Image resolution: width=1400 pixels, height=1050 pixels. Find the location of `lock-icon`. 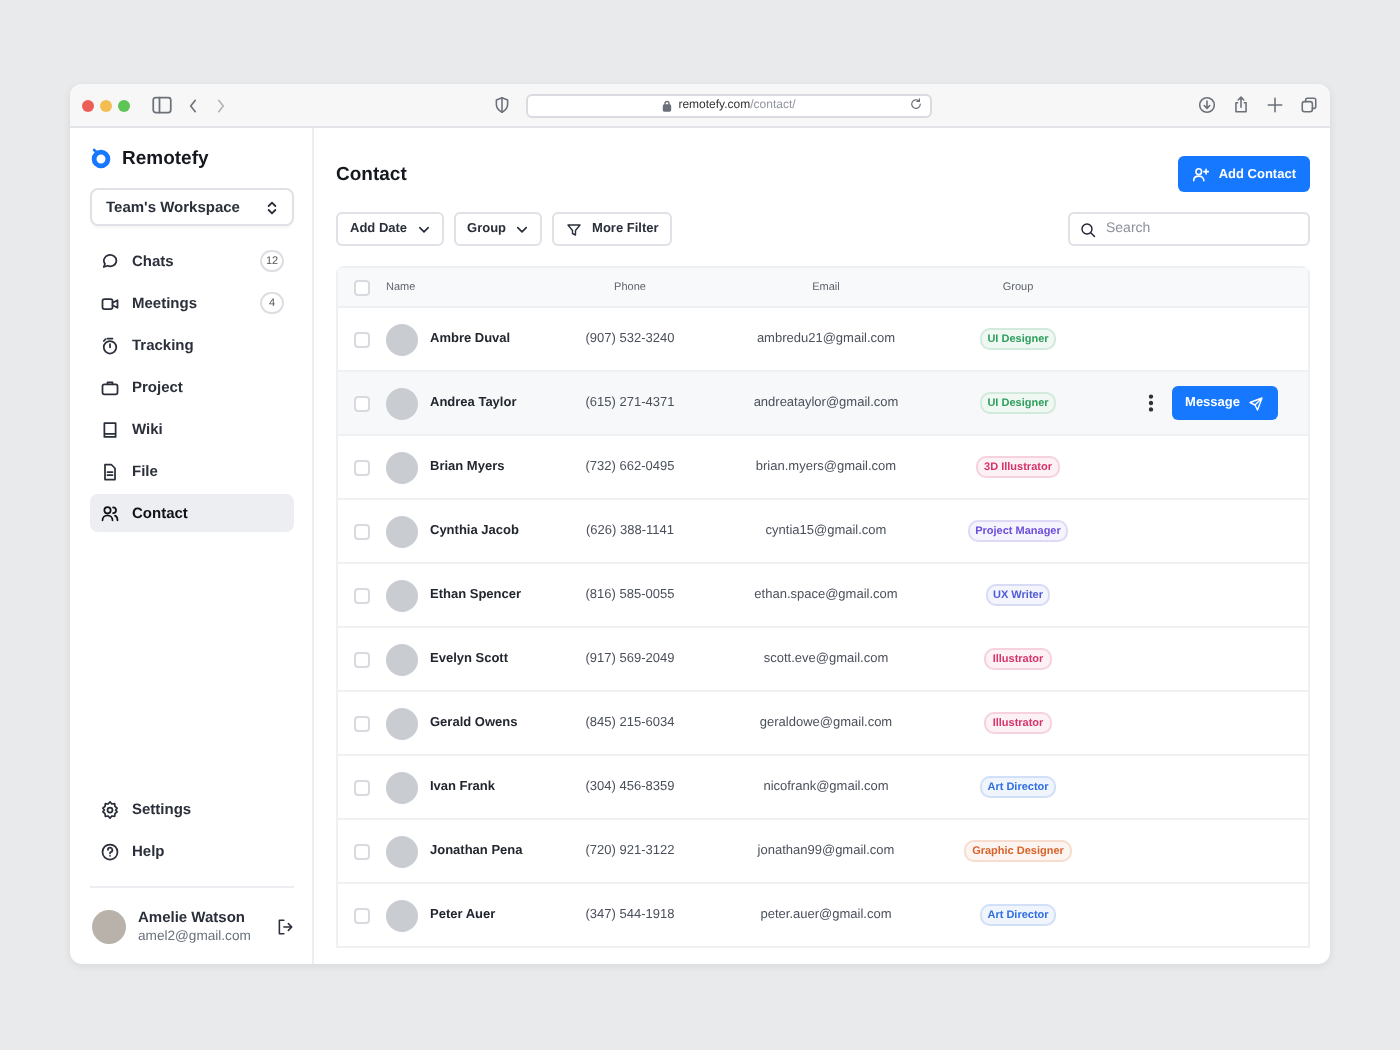

lock-icon is located at coordinates (667, 105).